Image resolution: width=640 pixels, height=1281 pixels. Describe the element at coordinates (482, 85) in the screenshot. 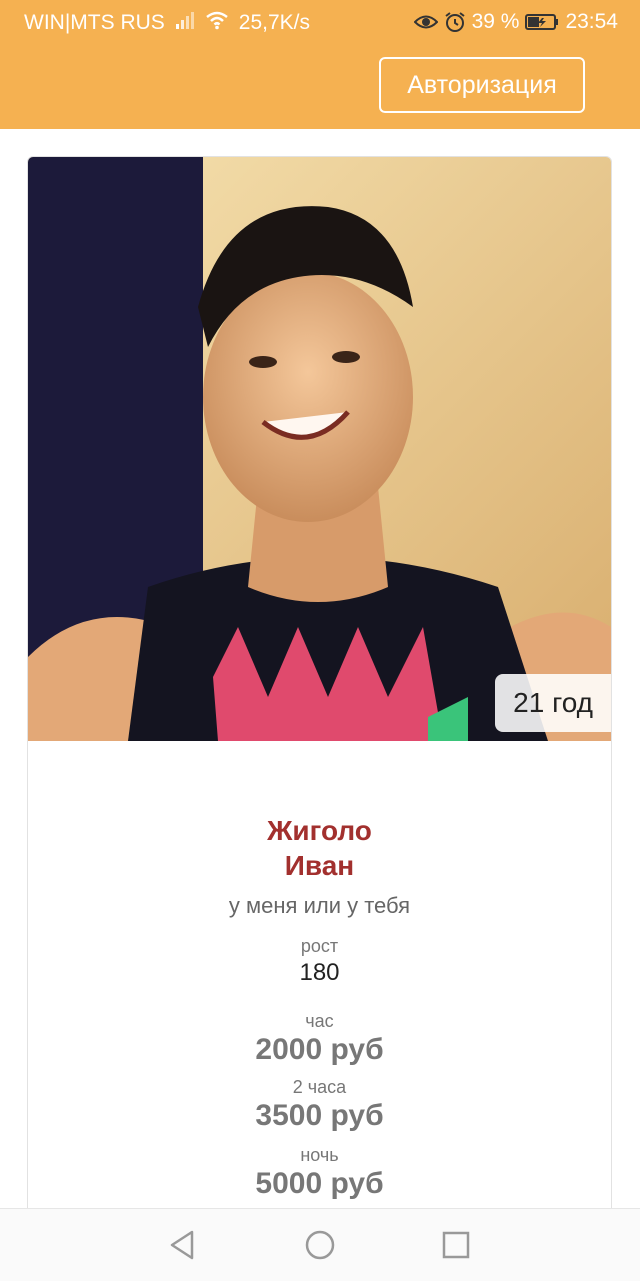

I see `authorization-button: Авторизация` at that location.